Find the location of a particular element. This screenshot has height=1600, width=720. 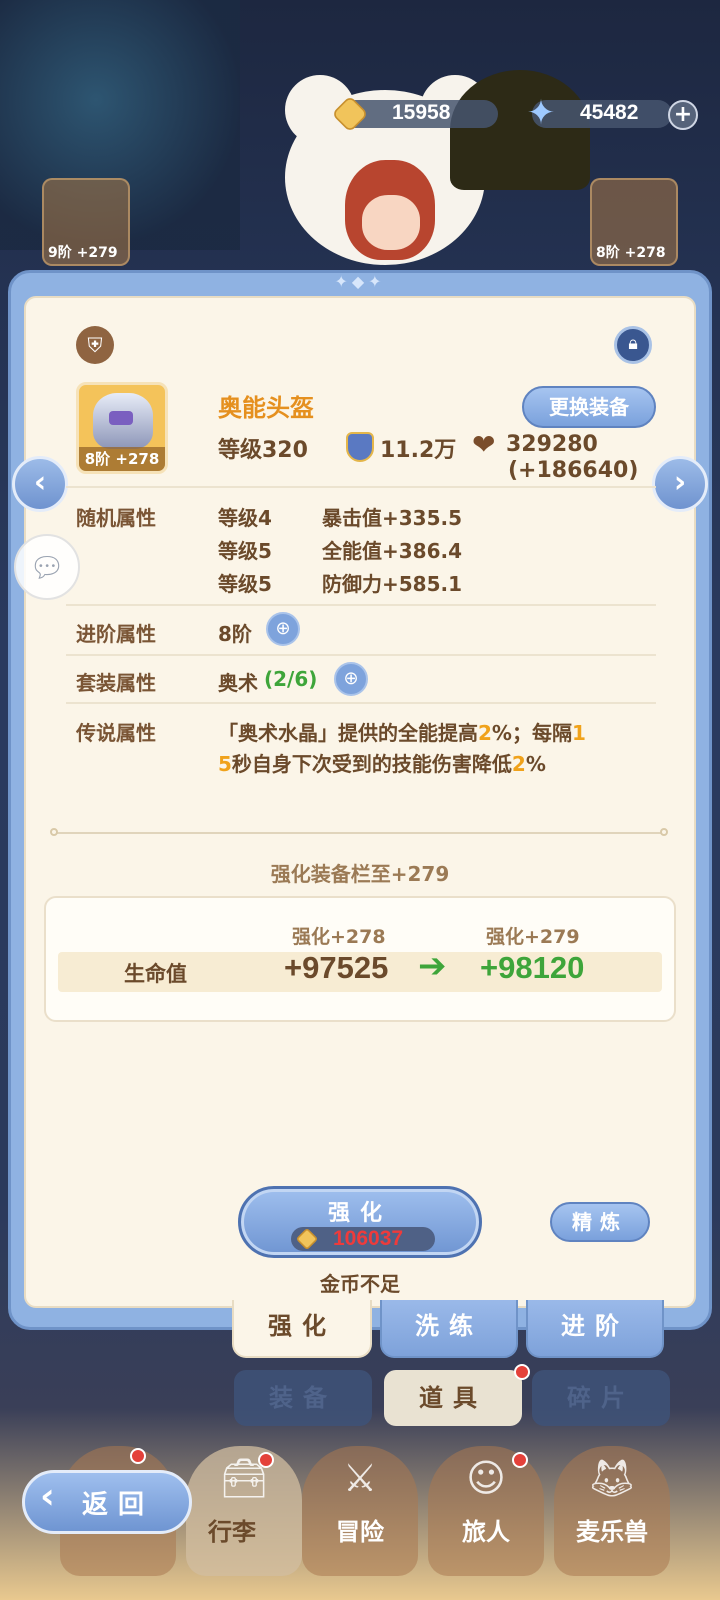

add-currency-button: + is located at coordinates (683, 115).